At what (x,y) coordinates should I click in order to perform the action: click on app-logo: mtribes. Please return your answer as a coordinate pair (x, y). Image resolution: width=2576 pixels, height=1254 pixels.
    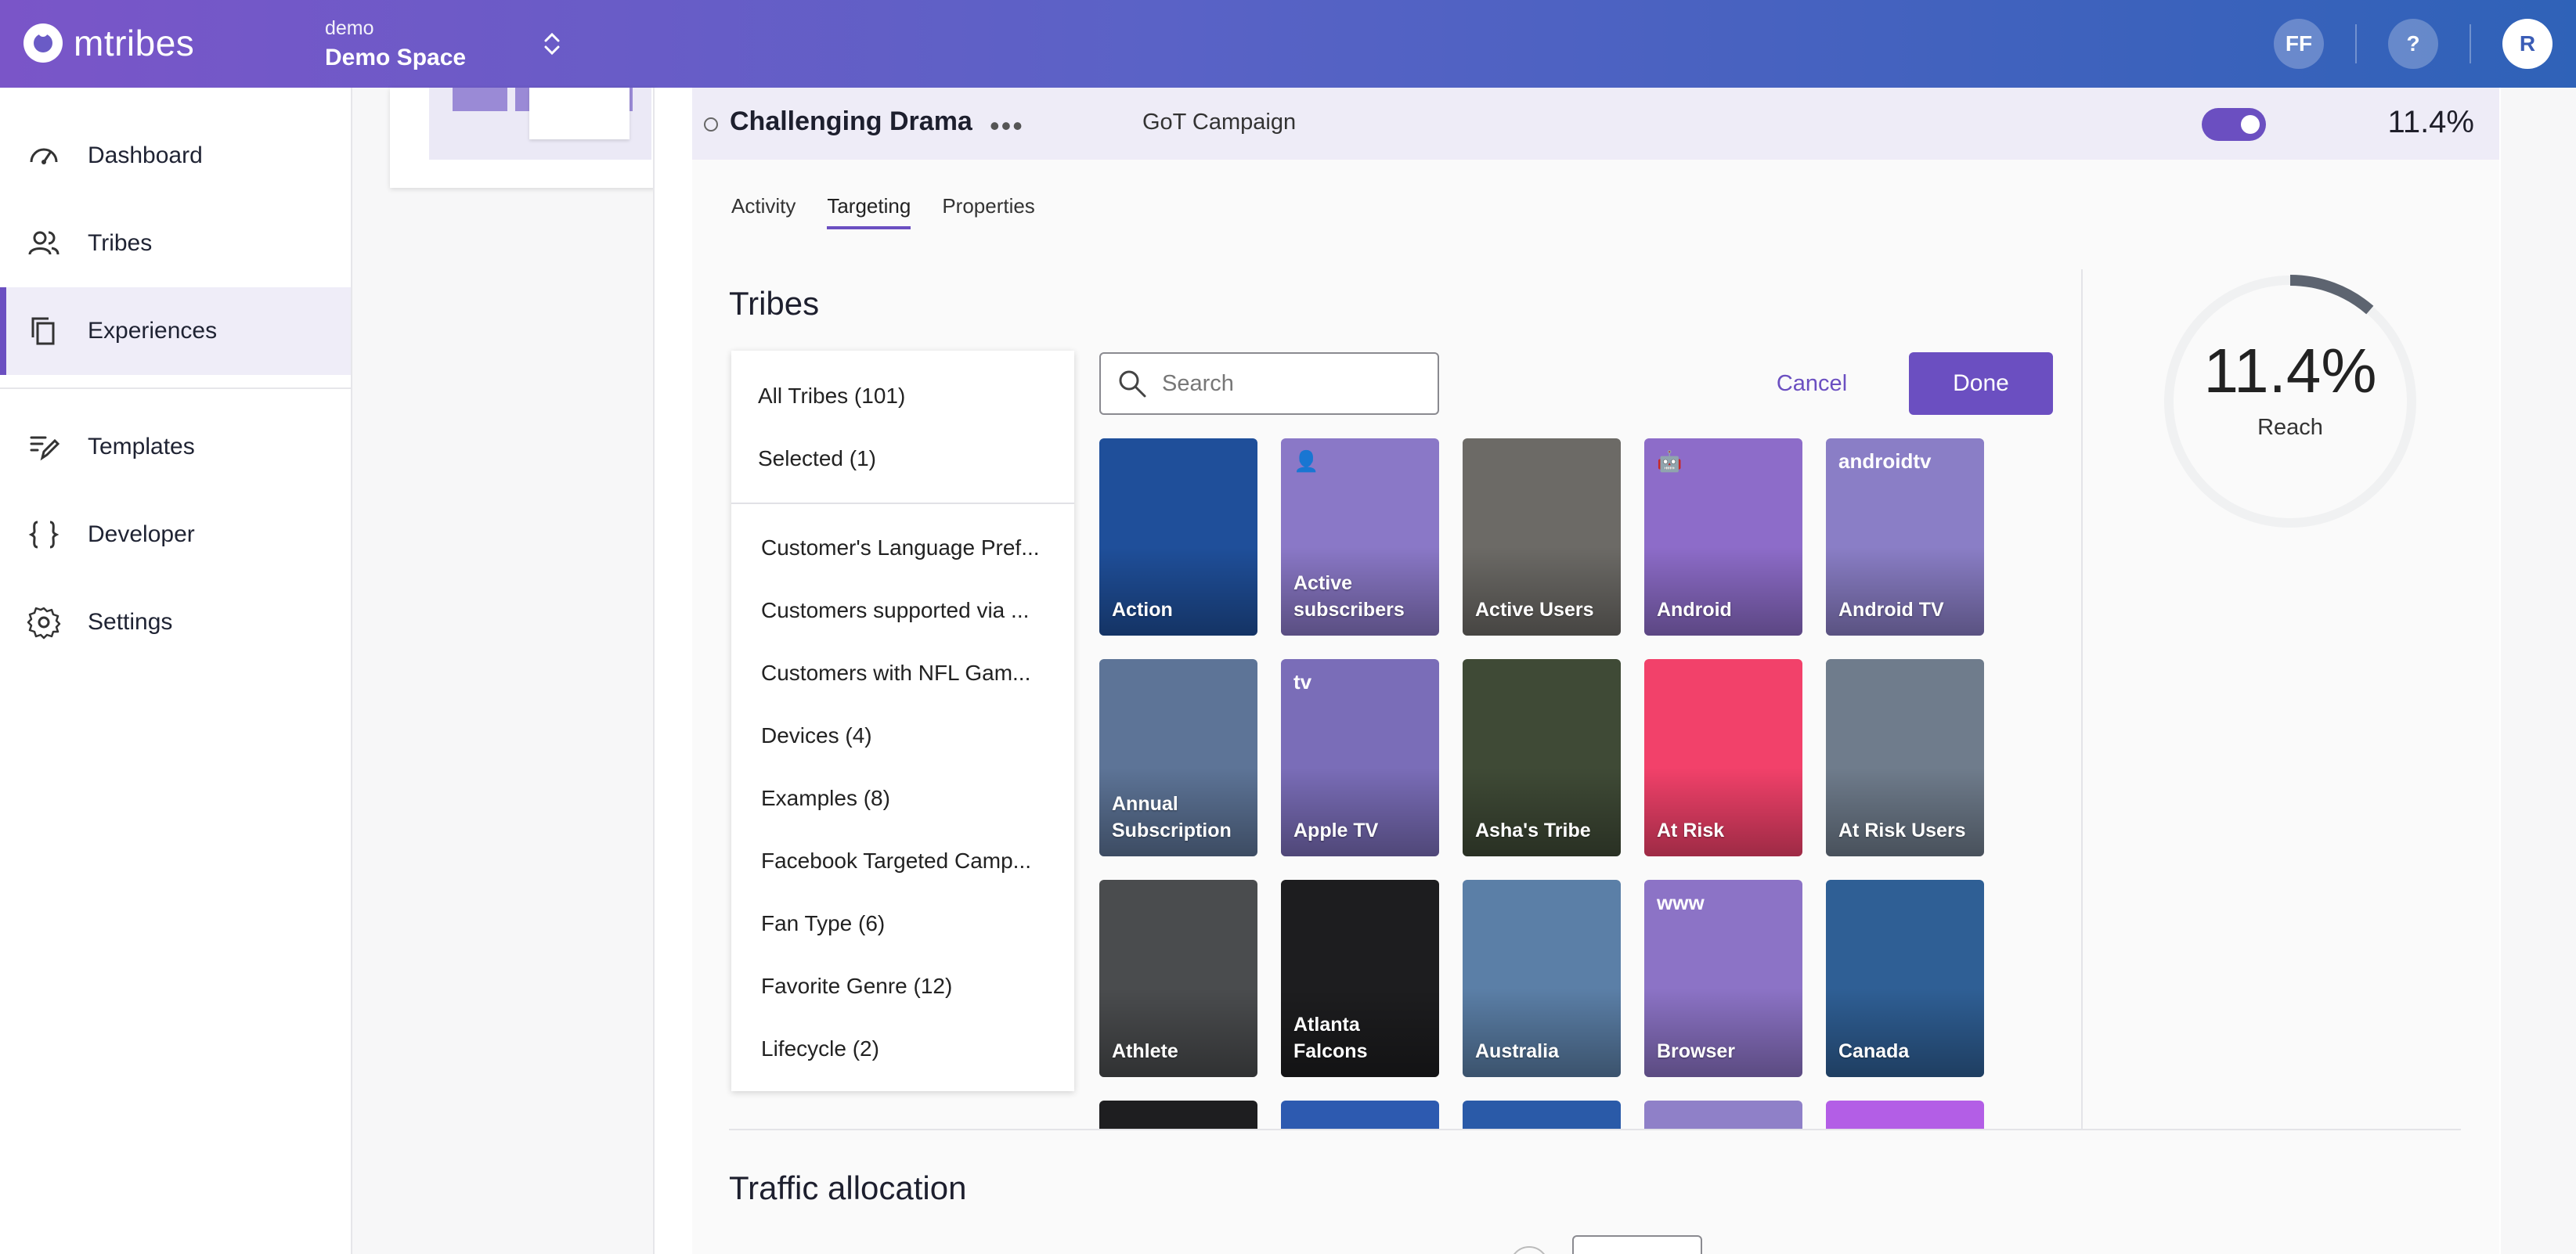
    Looking at the image, I should click on (109, 43).